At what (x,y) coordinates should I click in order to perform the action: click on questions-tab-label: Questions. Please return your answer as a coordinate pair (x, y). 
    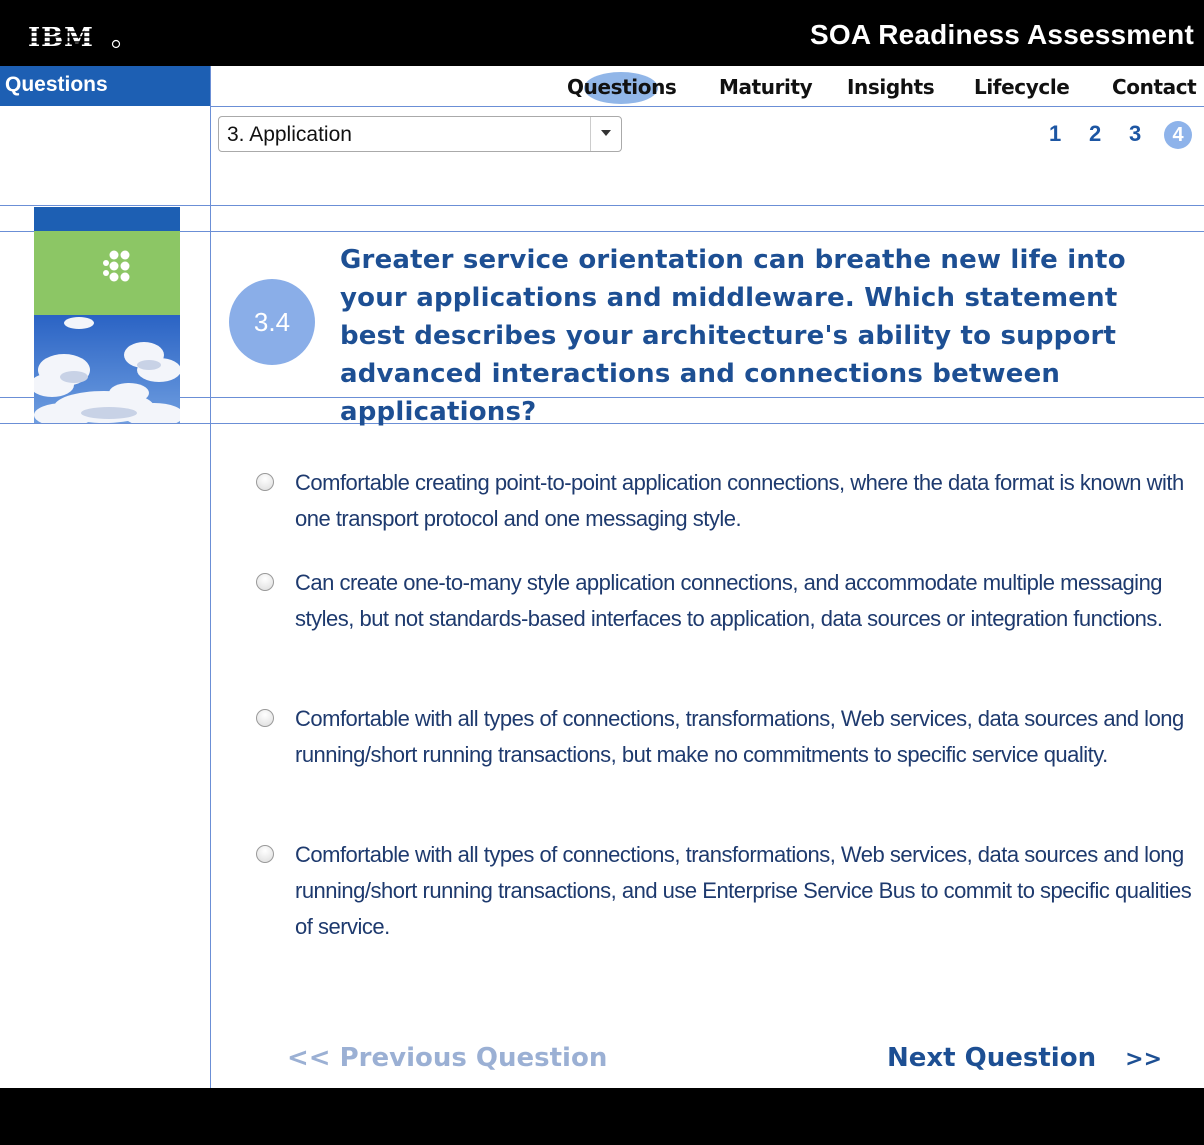
    Looking at the image, I should click on (56, 84).